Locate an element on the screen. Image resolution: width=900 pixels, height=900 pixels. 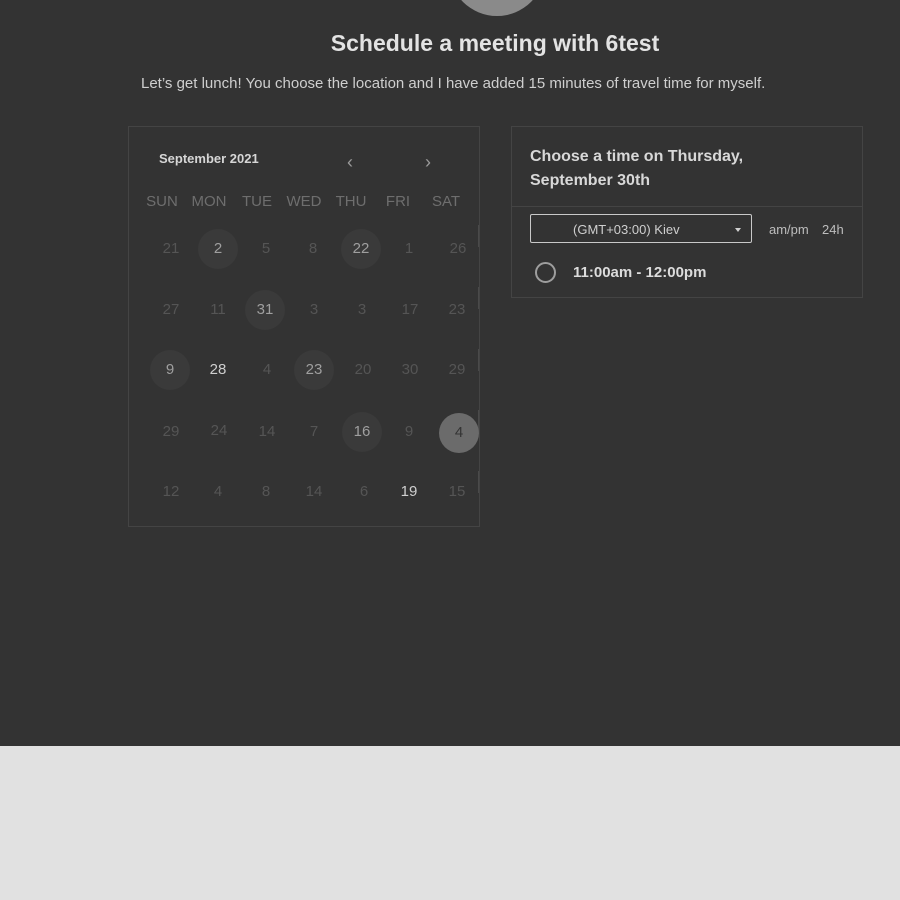
calendar-day-selected: 4 is located at coordinates (459, 433).